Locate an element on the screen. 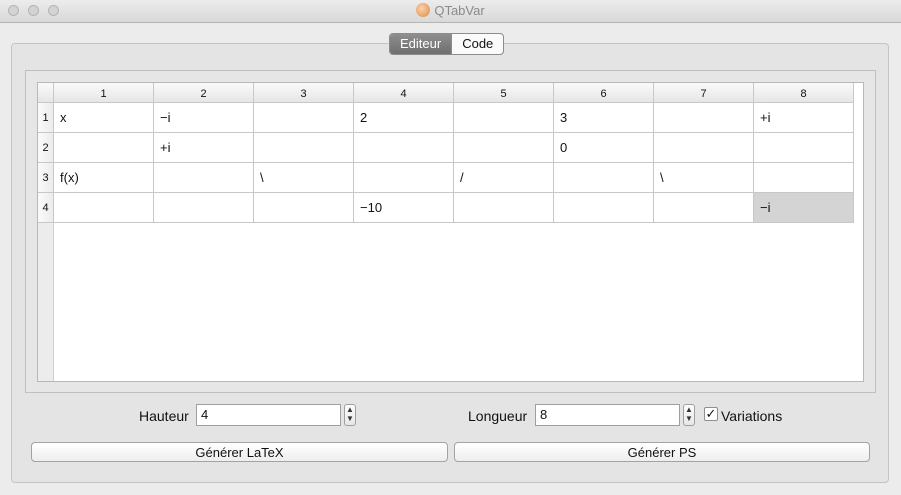 This screenshot has height=495, width=901. column-header-6: 6 is located at coordinates (604, 93).